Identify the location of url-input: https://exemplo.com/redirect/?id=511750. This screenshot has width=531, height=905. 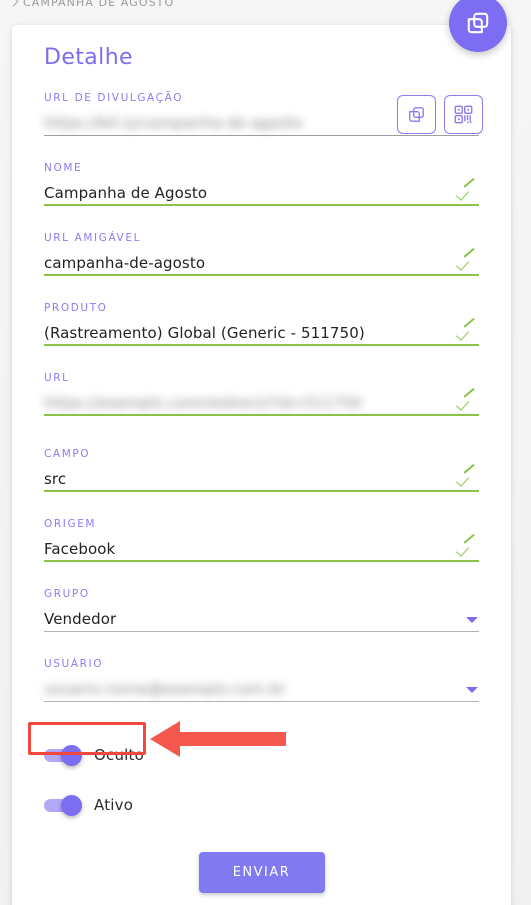
(250, 404).